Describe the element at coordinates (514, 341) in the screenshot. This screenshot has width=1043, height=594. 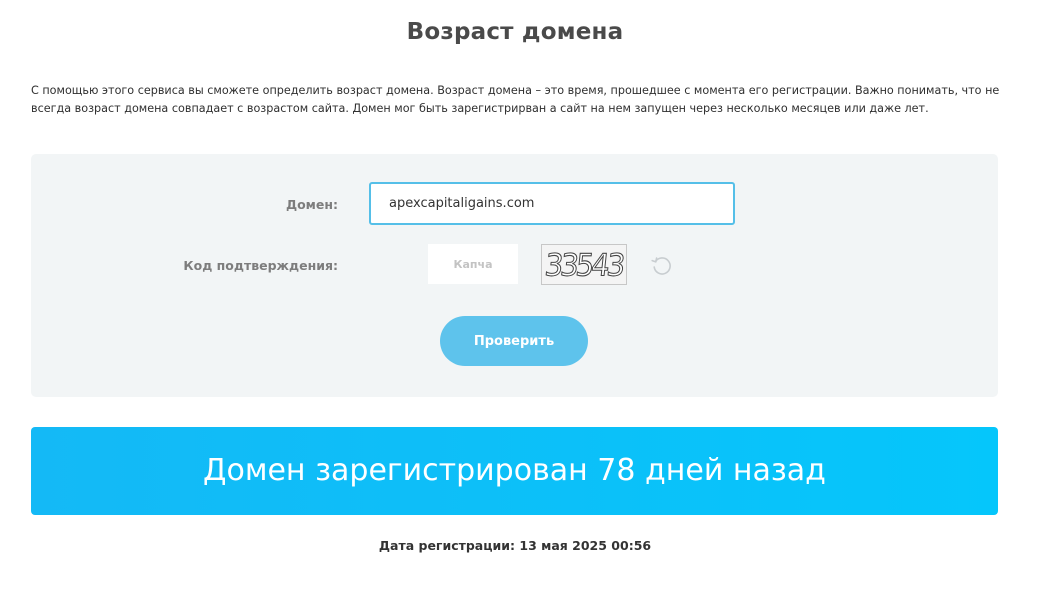
I see `check-button: Проверить` at that location.